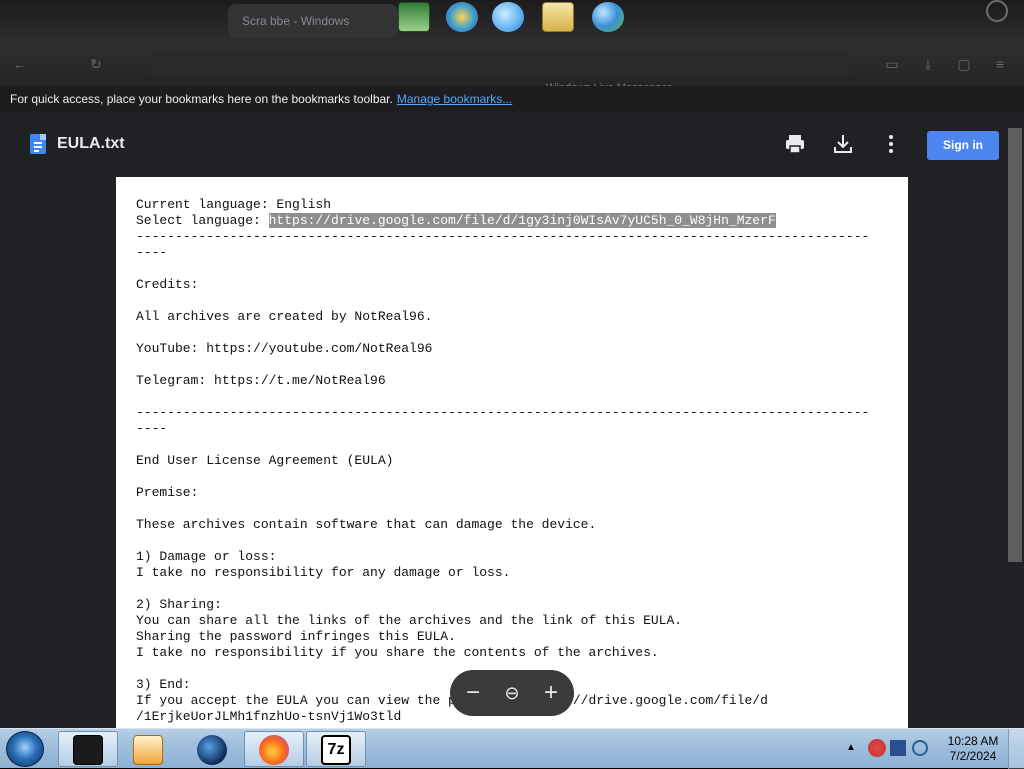  Describe the element at coordinates (414, 17) in the screenshot. I see `excel-icon` at that location.